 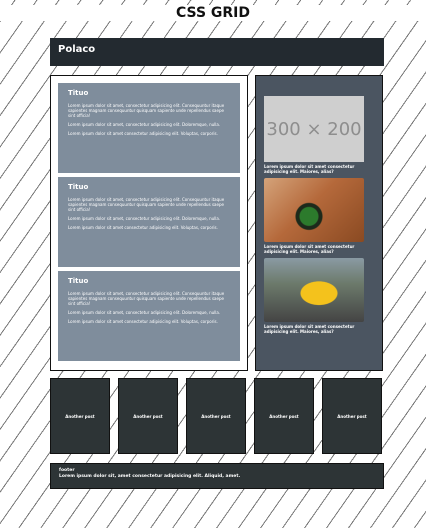 I want to click on header-bar: Polaco, so click(x=217, y=52).